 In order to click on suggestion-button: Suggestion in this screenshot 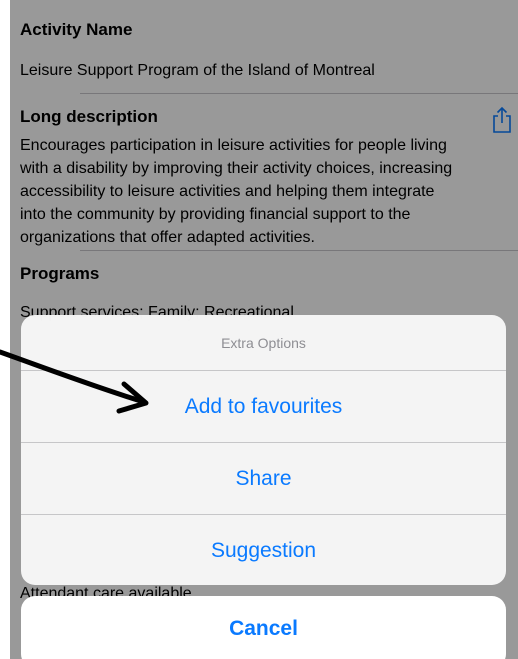, I will do `click(263, 550)`.